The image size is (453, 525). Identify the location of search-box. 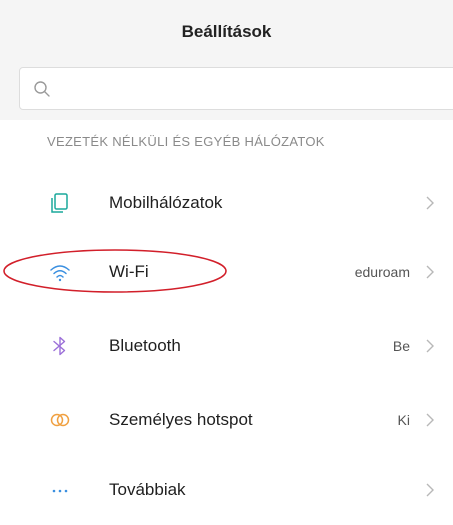
(236, 88).